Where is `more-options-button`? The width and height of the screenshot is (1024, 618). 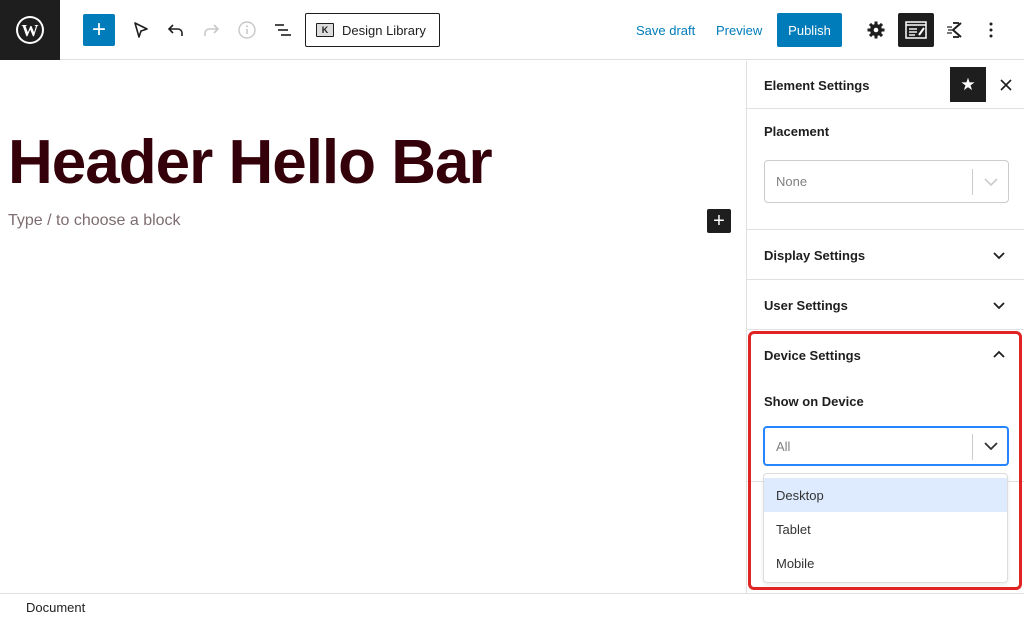 more-options-button is located at coordinates (991, 30).